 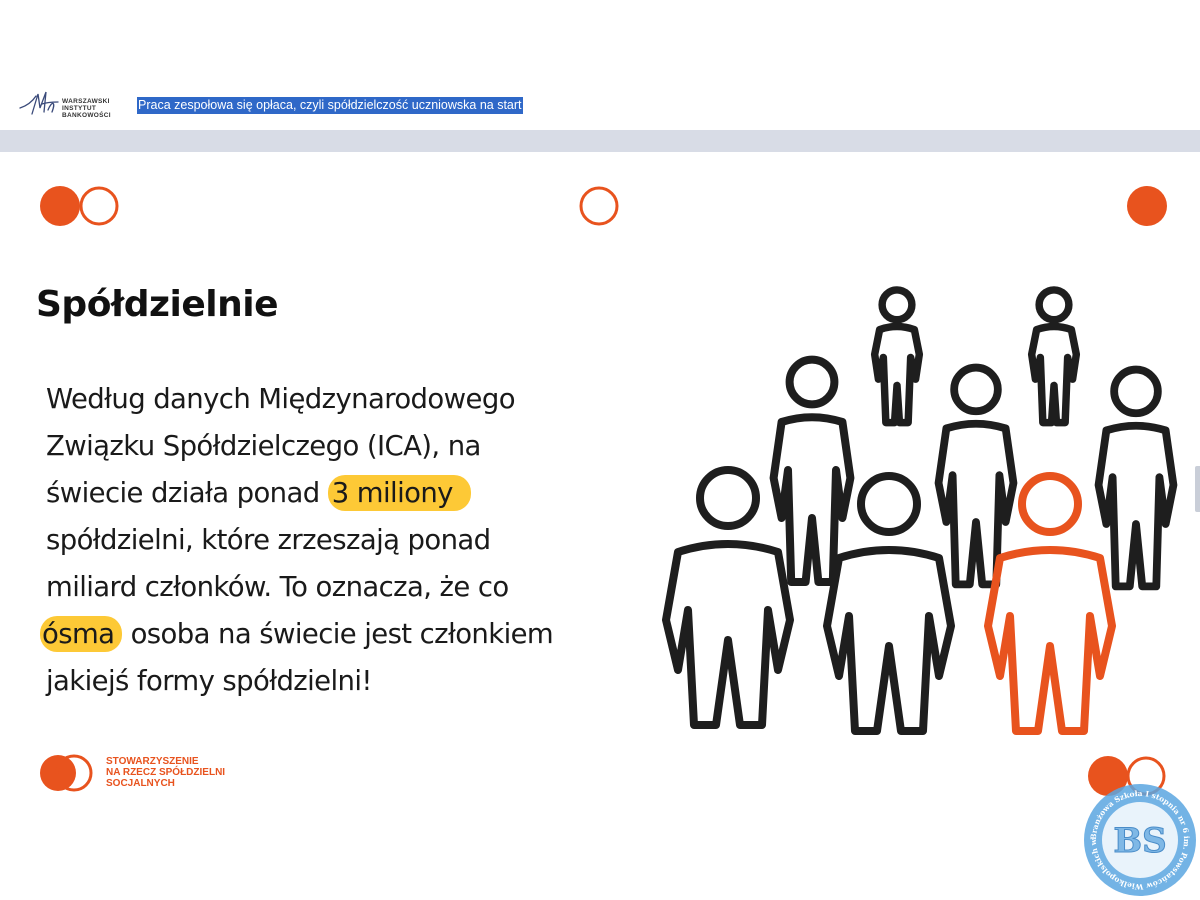 I want to click on wib-signature-icon, so click(x=39, y=103).